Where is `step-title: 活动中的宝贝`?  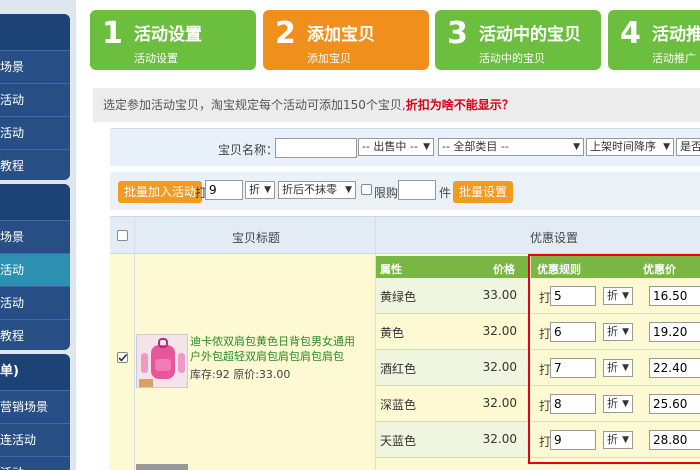 step-title: 活动中的宝贝 is located at coordinates (530, 35).